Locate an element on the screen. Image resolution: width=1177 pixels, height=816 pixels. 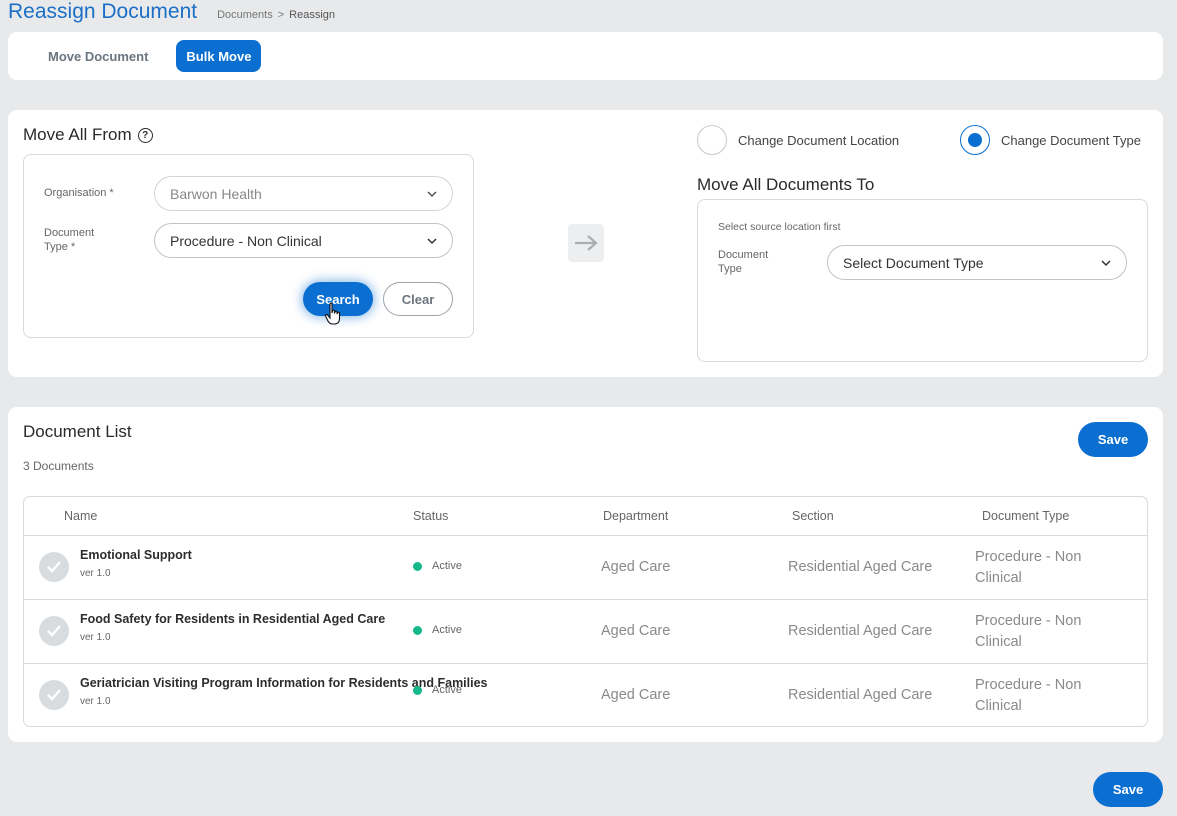
change-type-option: Change Document Type is located at coordinates (1050, 140).